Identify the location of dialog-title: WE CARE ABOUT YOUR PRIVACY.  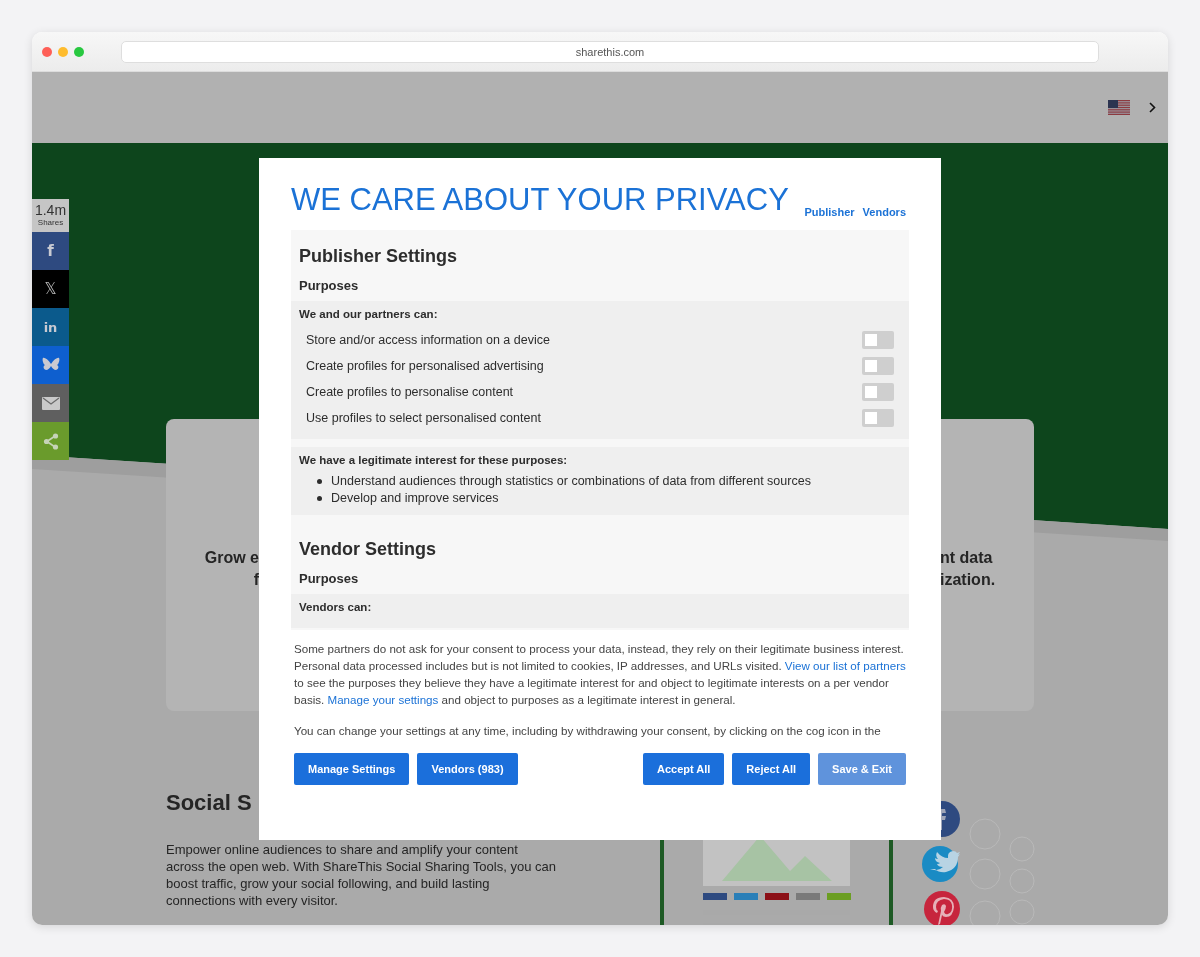
(540, 200).